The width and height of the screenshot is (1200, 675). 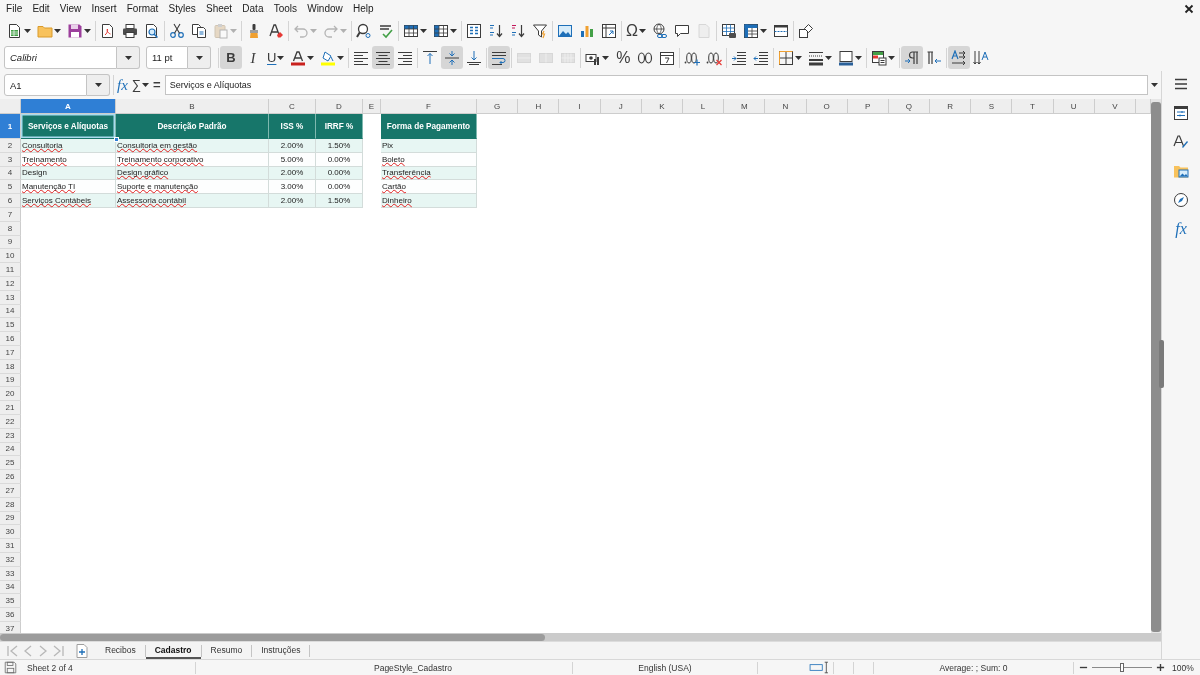 I want to click on row-header: 15, so click(x=10, y=325).